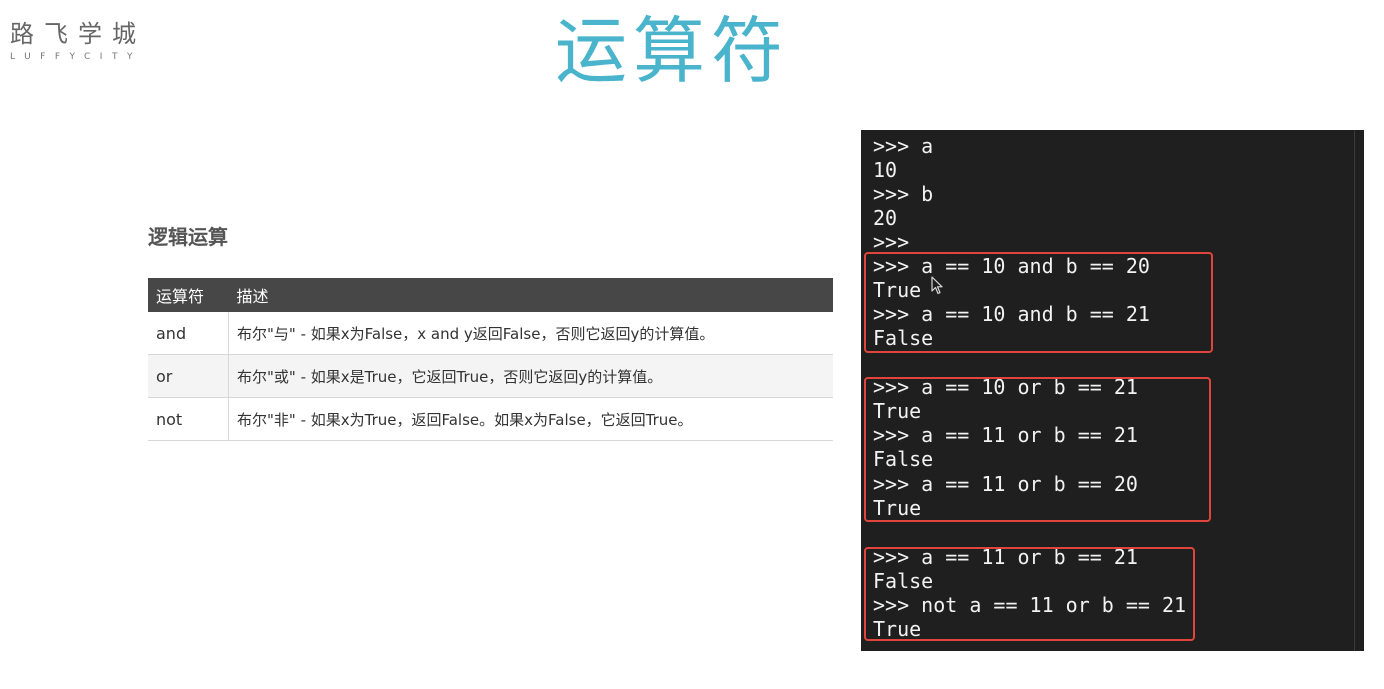 The image size is (1384, 689). I want to click on terminal-divider, so click(1354, 390).